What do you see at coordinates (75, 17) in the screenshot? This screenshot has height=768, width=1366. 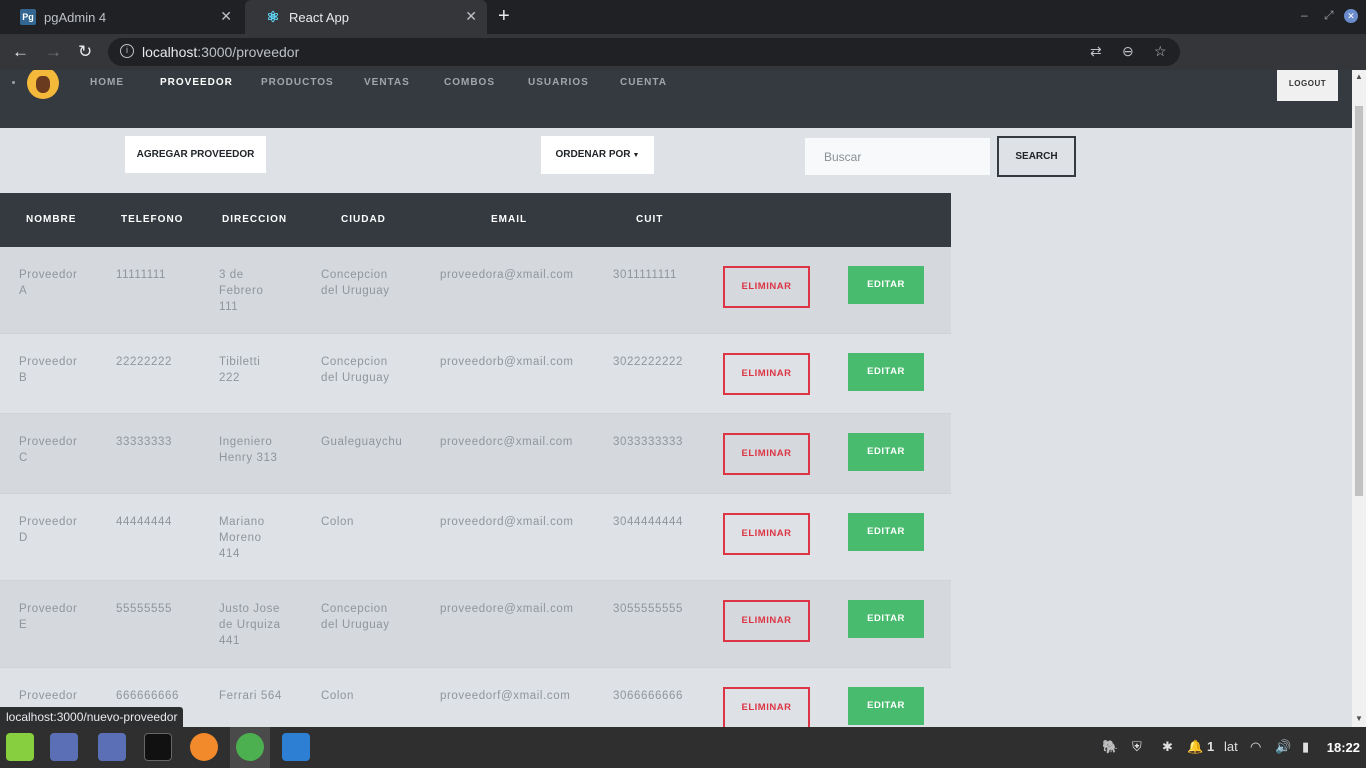 I see `tab-title: pgAdmin 4` at bounding box center [75, 17].